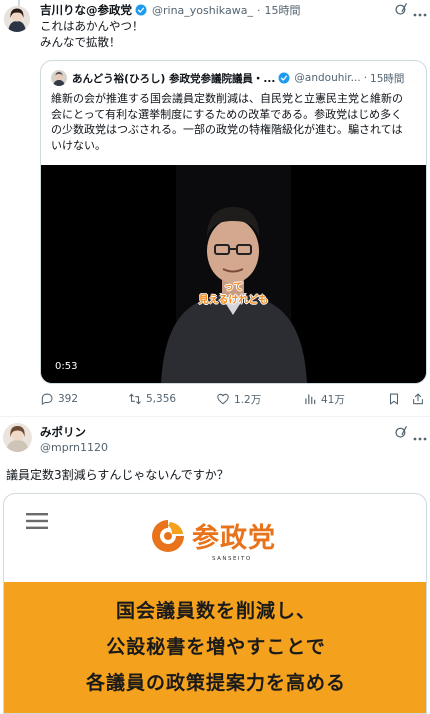  Describe the element at coordinates (233, 294) in the screenshot. I see `video-caption: って 見えるけれども` at that location.